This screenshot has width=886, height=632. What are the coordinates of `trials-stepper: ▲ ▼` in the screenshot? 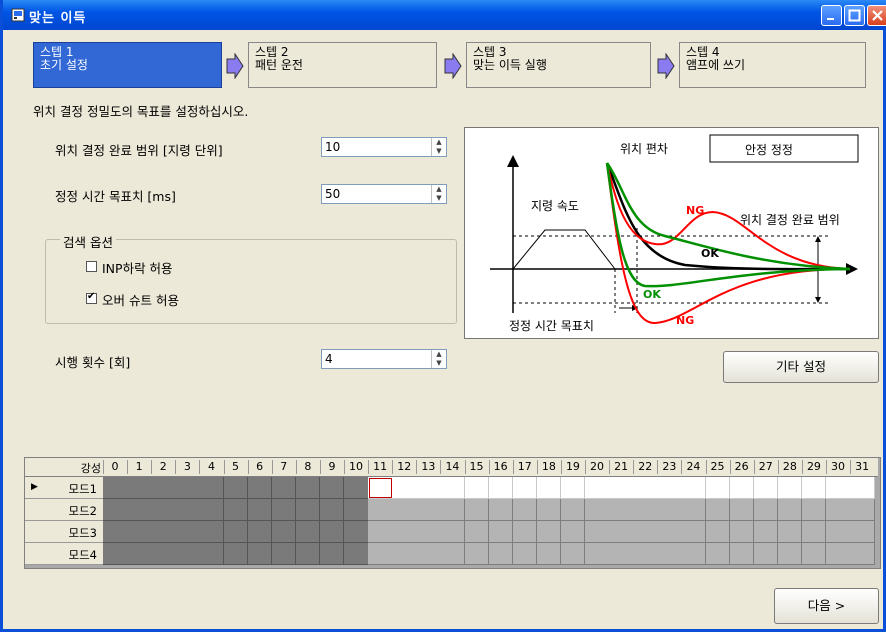 It's located at (438, 359).